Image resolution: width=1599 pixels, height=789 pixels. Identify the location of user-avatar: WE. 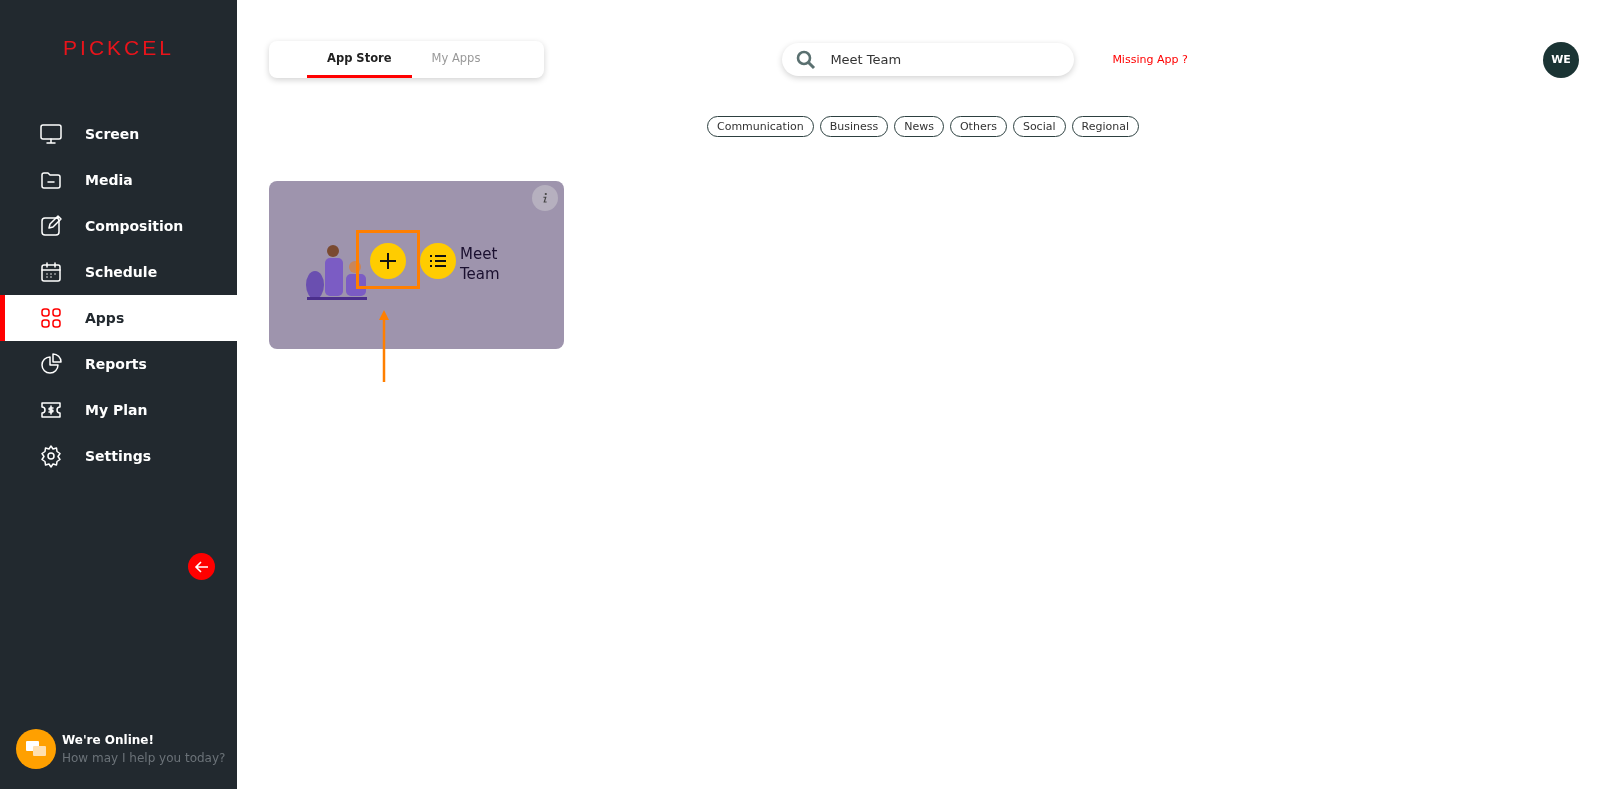
(1561, 59).